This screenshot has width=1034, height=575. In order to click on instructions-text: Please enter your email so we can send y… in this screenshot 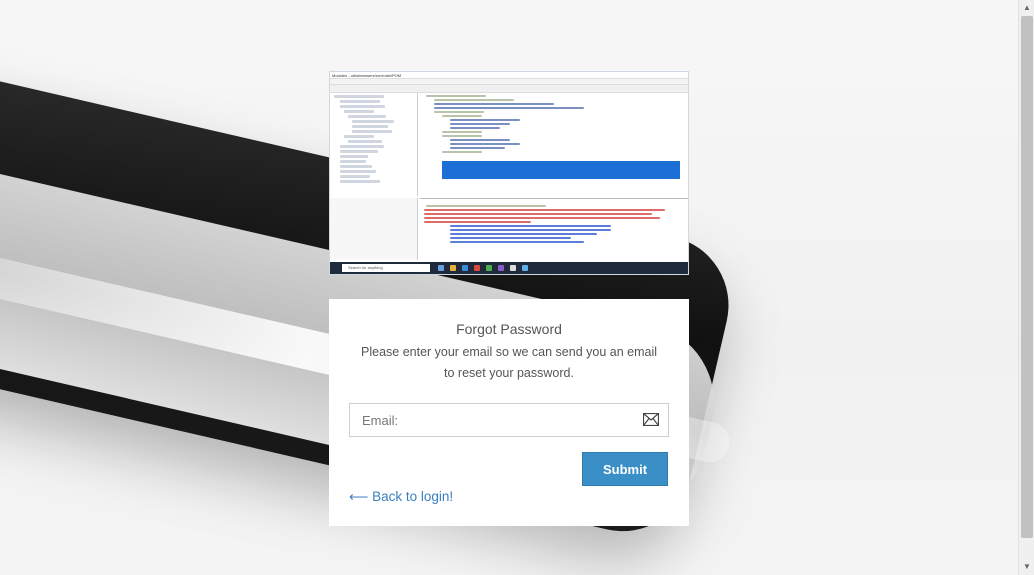, I will do `click(509, 362)`.